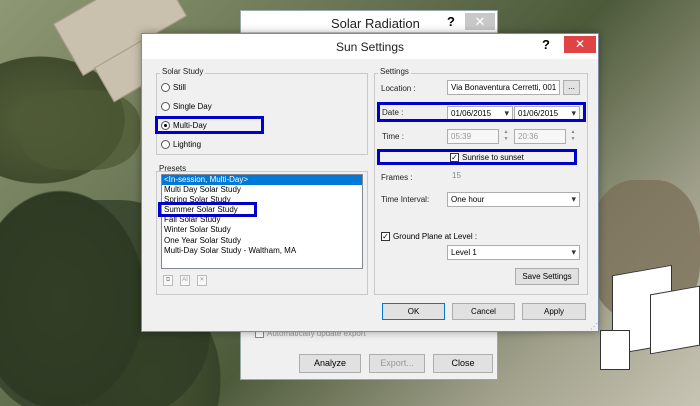  Describe the element at coordinates (330, 363) in the screenshot. I see `analyze-button: Analyze` at that location.